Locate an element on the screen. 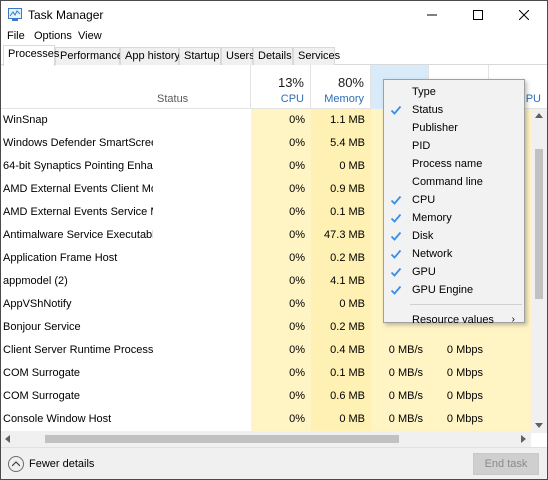 The height and width of the screenshot is (480, 548). context-menu-label: GPU Engine is located at coordinates (443, 290).